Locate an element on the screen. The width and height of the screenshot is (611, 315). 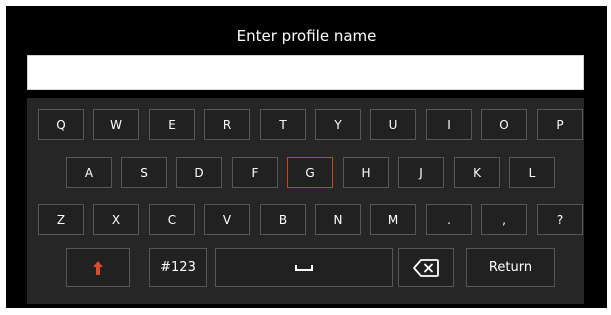
profile-name-input is located at coordinates (305, 72).